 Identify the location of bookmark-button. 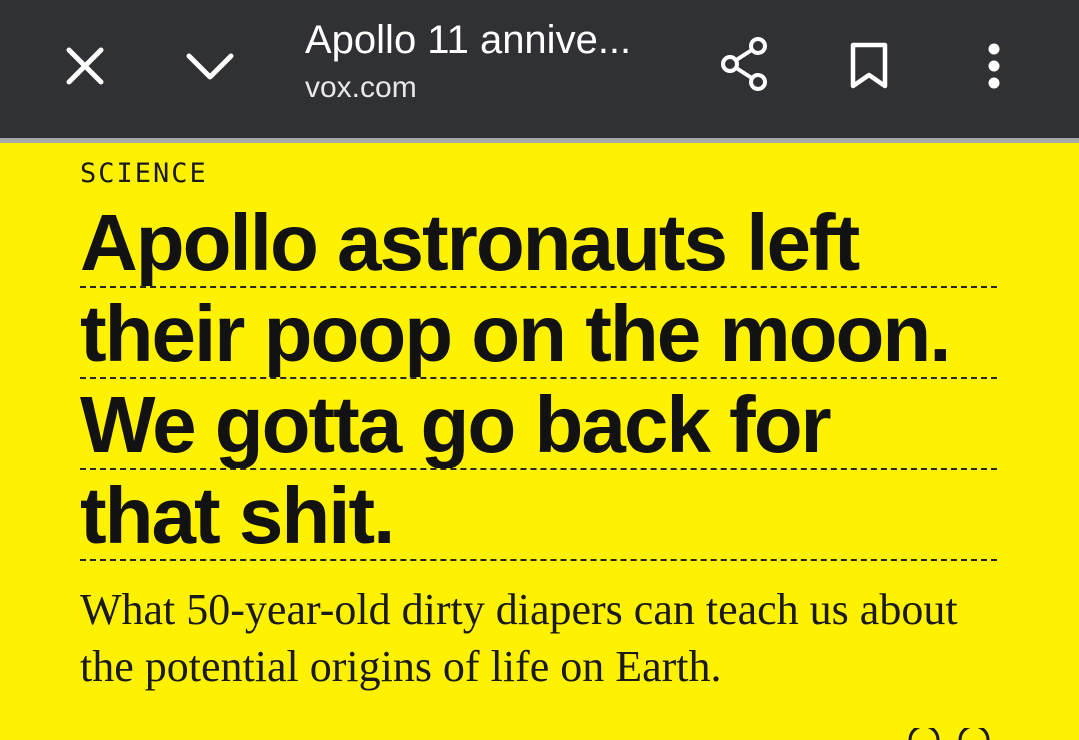
(869, 66).